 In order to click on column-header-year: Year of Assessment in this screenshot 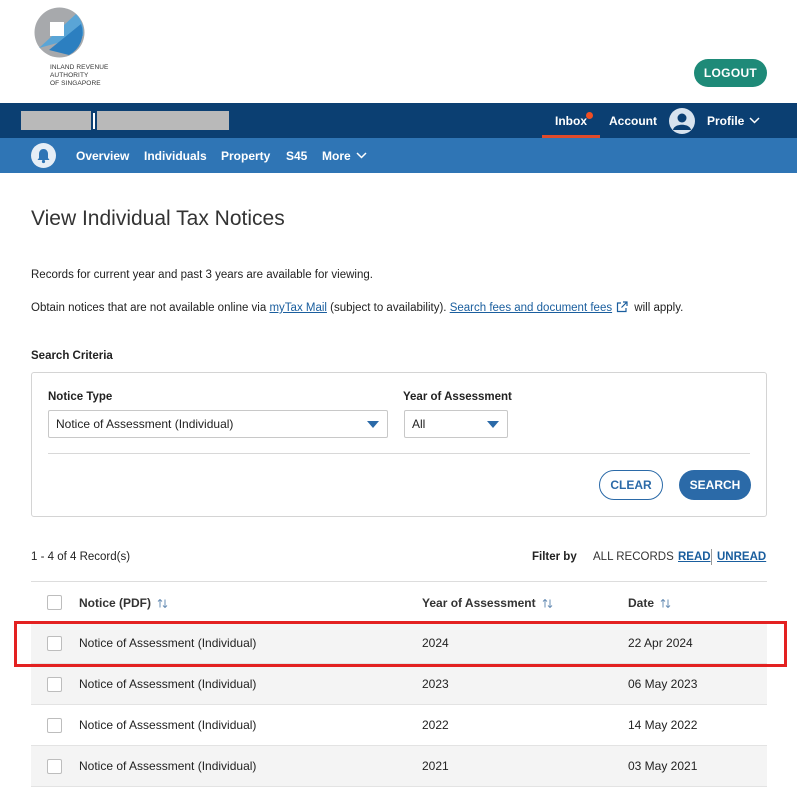, I will do `click(487, 603)`.